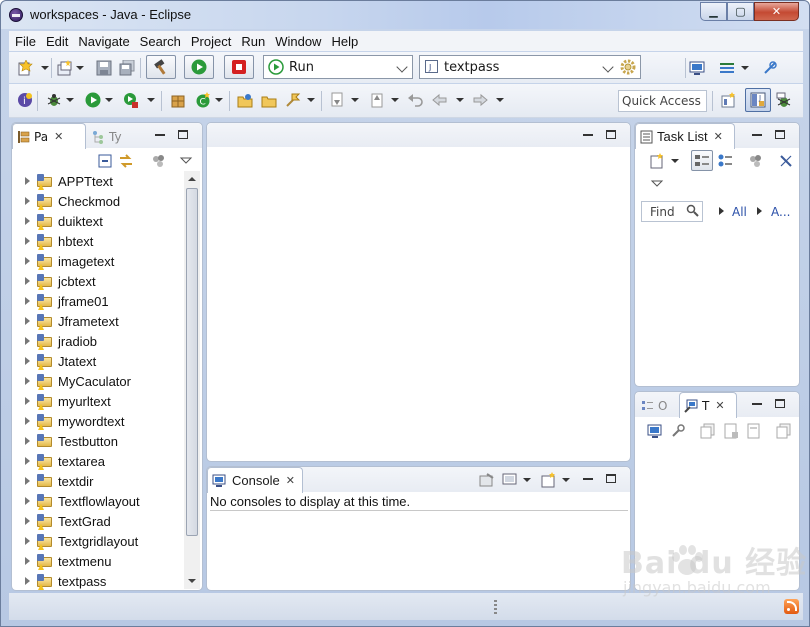 The width and height of the screenshot is (810, 627). Describe the element at coordinates (480, 100) in the screenshot. I see `forward-arrow-icon` at that location.